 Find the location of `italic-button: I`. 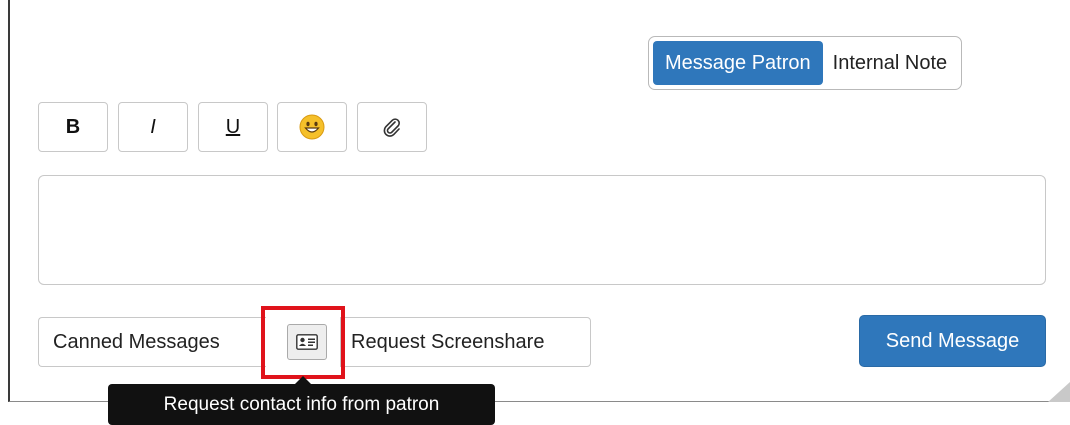

italic-button: I is located at coordinates (153, 127).